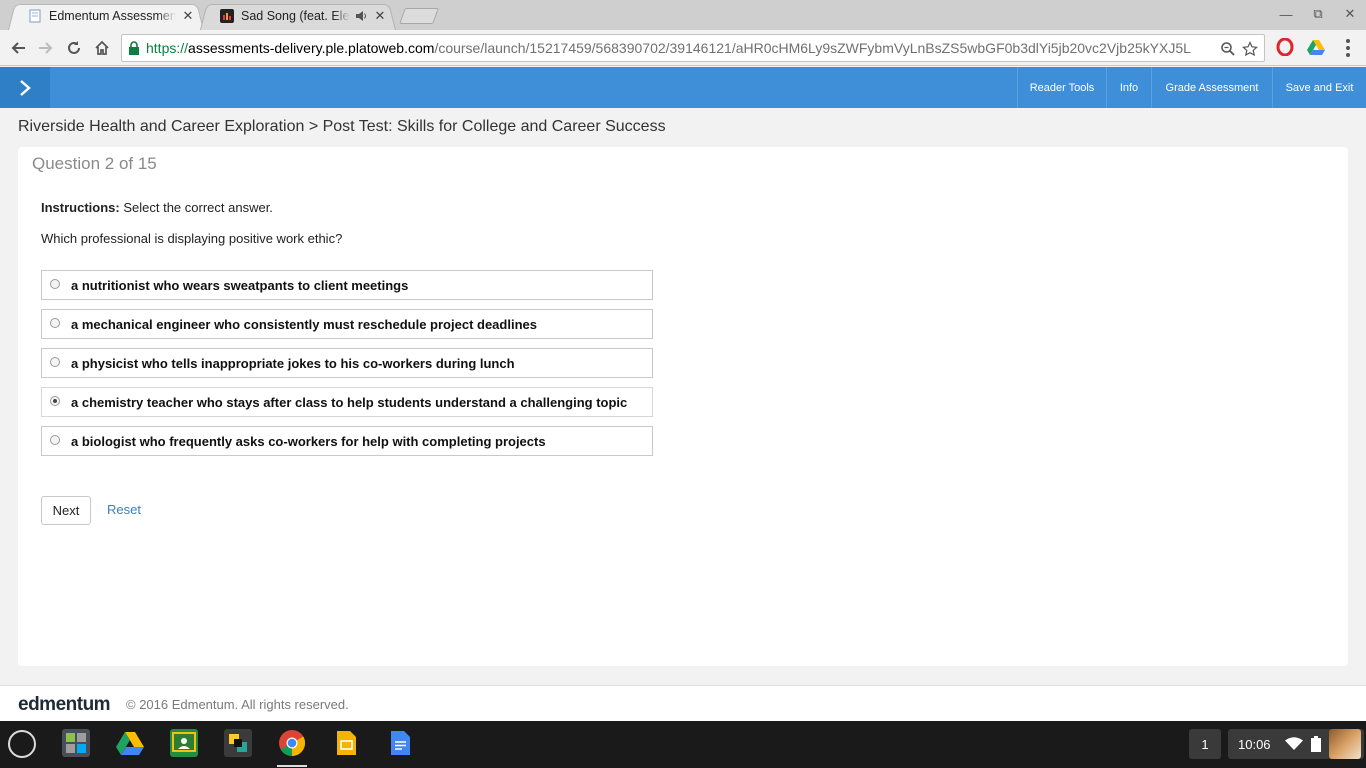  I want to click on status-tray: 10:06, so click(1296, 744).